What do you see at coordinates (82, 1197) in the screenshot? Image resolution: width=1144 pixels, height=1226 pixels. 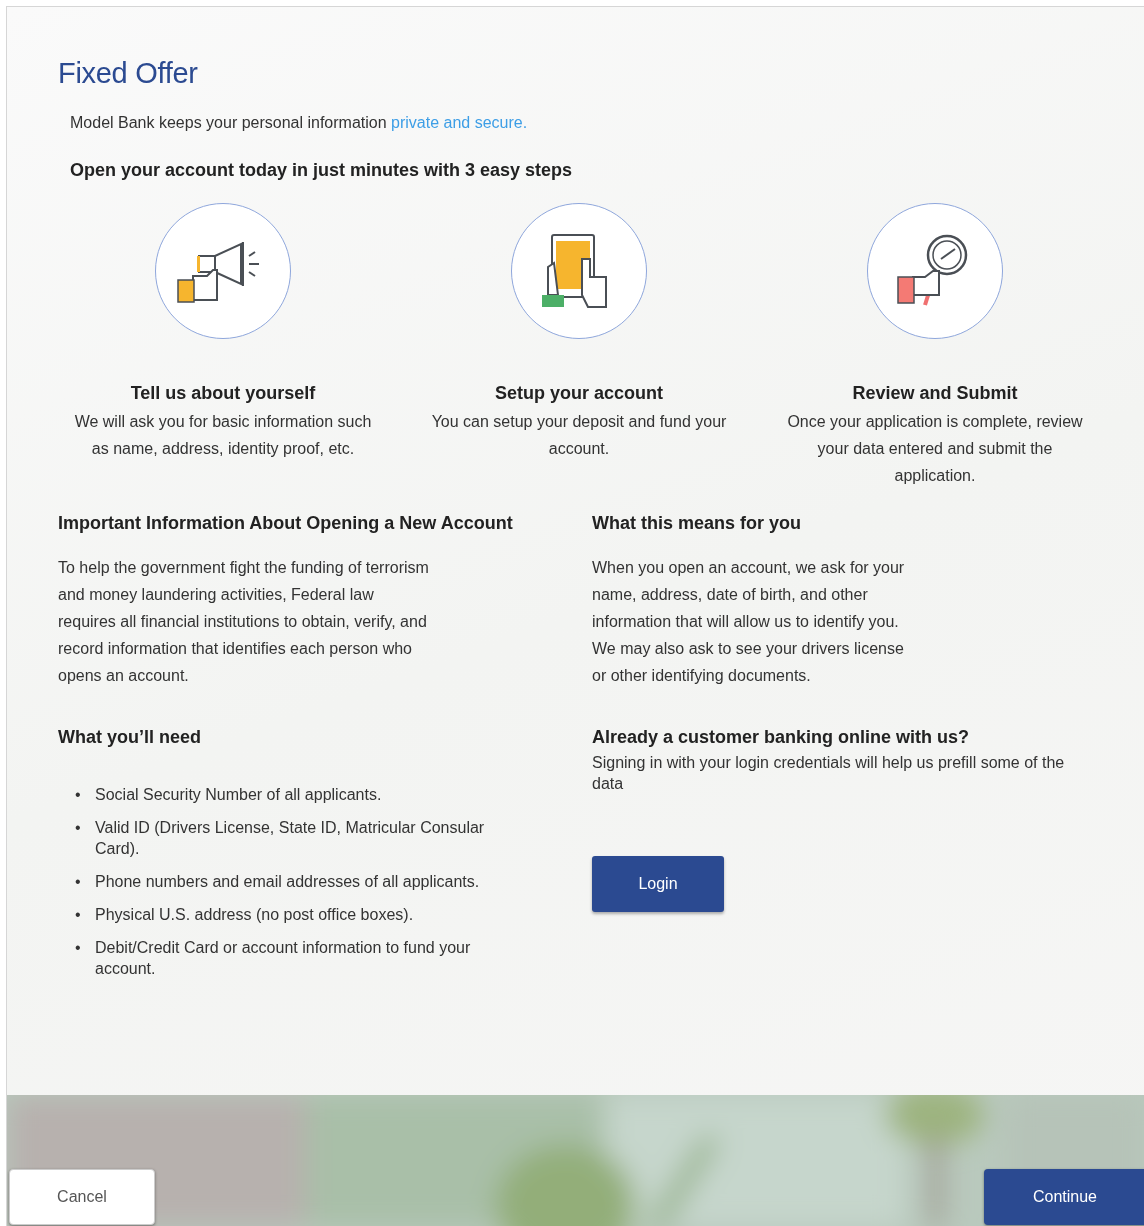 I see `cancel-button: Cancel` at bounding box center [82, 1197].